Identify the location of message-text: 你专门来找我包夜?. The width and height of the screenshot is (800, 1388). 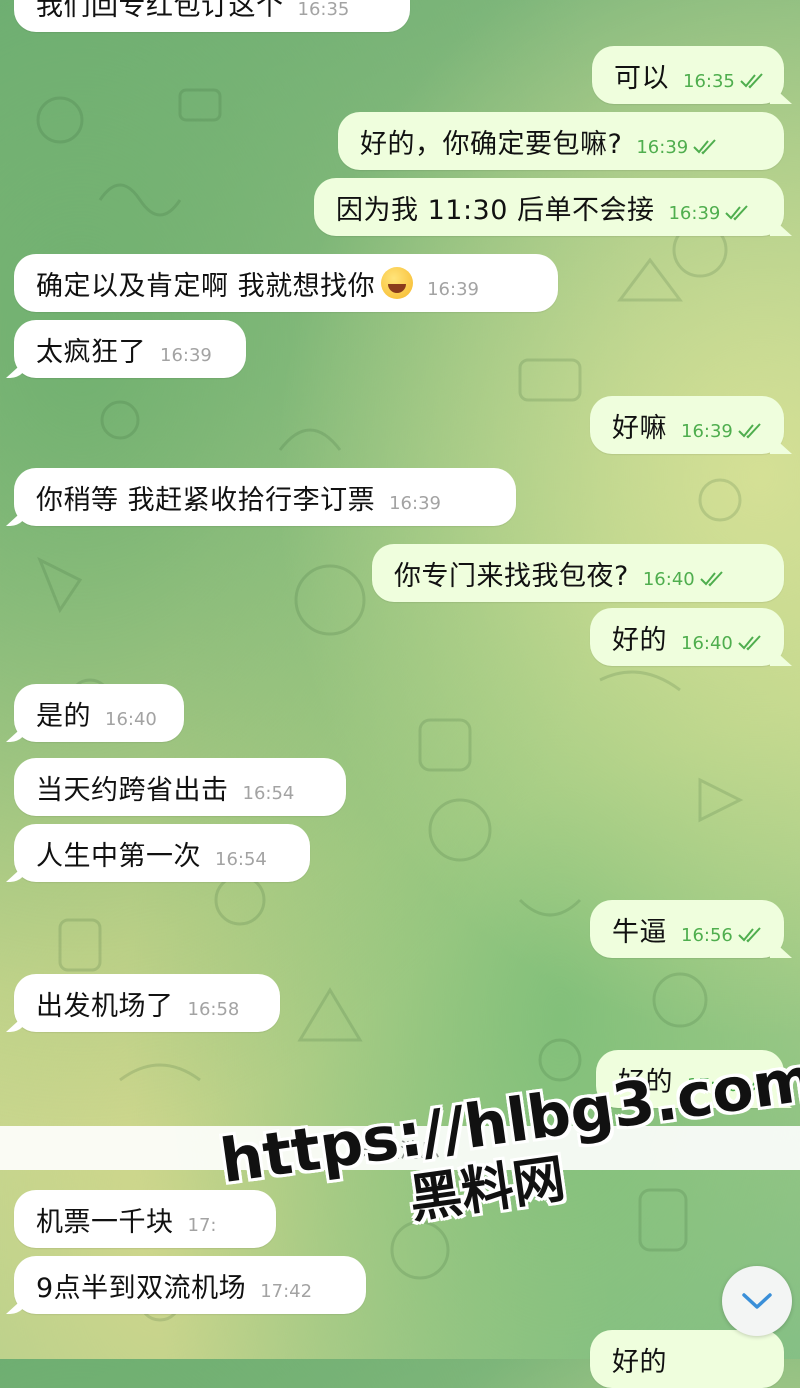
(511, 576).